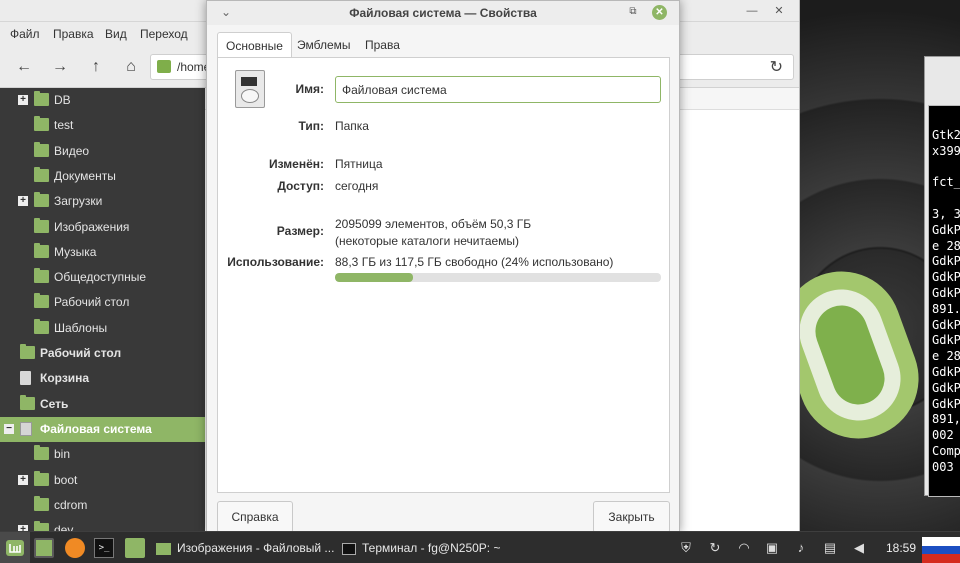 The height and width of the screenshot is (563, 960). I want to click on forward-icon: →, so click(60, 67).